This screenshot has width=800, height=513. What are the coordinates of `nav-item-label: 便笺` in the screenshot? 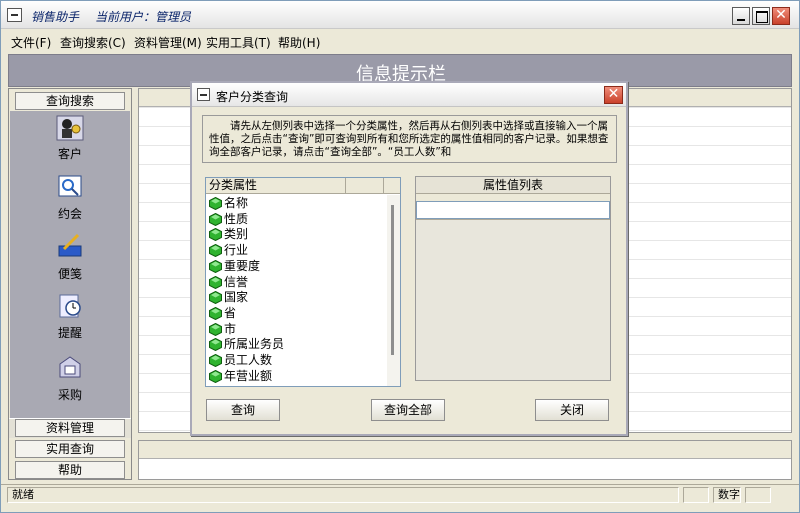 It's located at (69, 274).